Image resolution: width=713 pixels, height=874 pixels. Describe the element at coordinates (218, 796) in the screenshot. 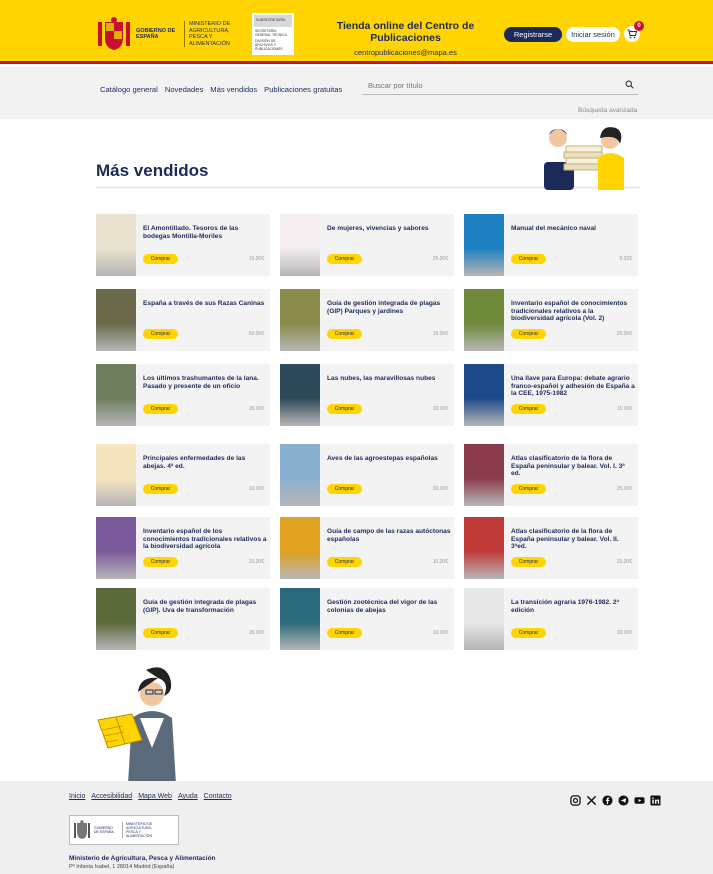

I see `footer-link-contacto: Contacto` at that location.